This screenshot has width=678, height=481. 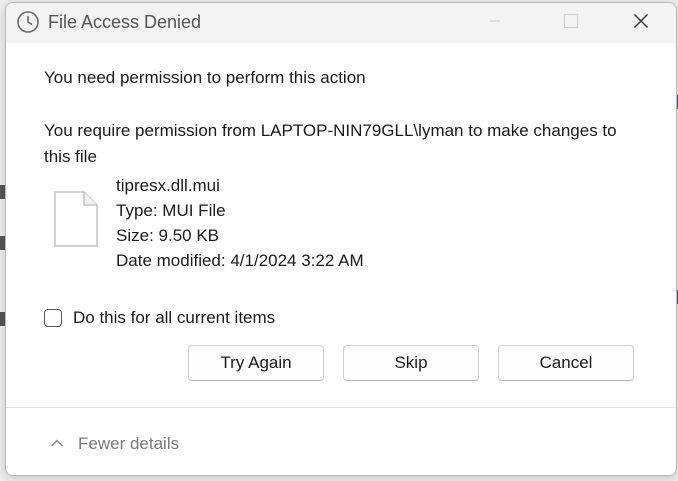 What do you see at coordinates (240, 260) in the screenshot?
I see `file-date-modified: Date modified: 4/1/2024 3:22 AM` at bounding box center [240, 260].